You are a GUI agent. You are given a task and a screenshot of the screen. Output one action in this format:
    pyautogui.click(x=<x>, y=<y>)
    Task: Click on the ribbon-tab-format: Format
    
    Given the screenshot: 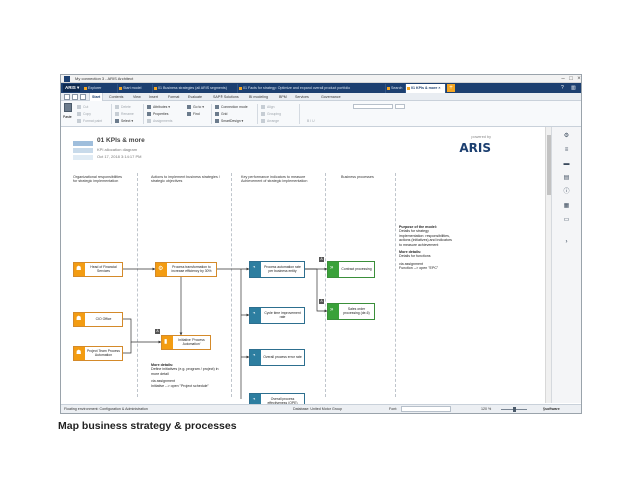 What is the action you would take?
    pyautogui.click(x=173, y=97)
    